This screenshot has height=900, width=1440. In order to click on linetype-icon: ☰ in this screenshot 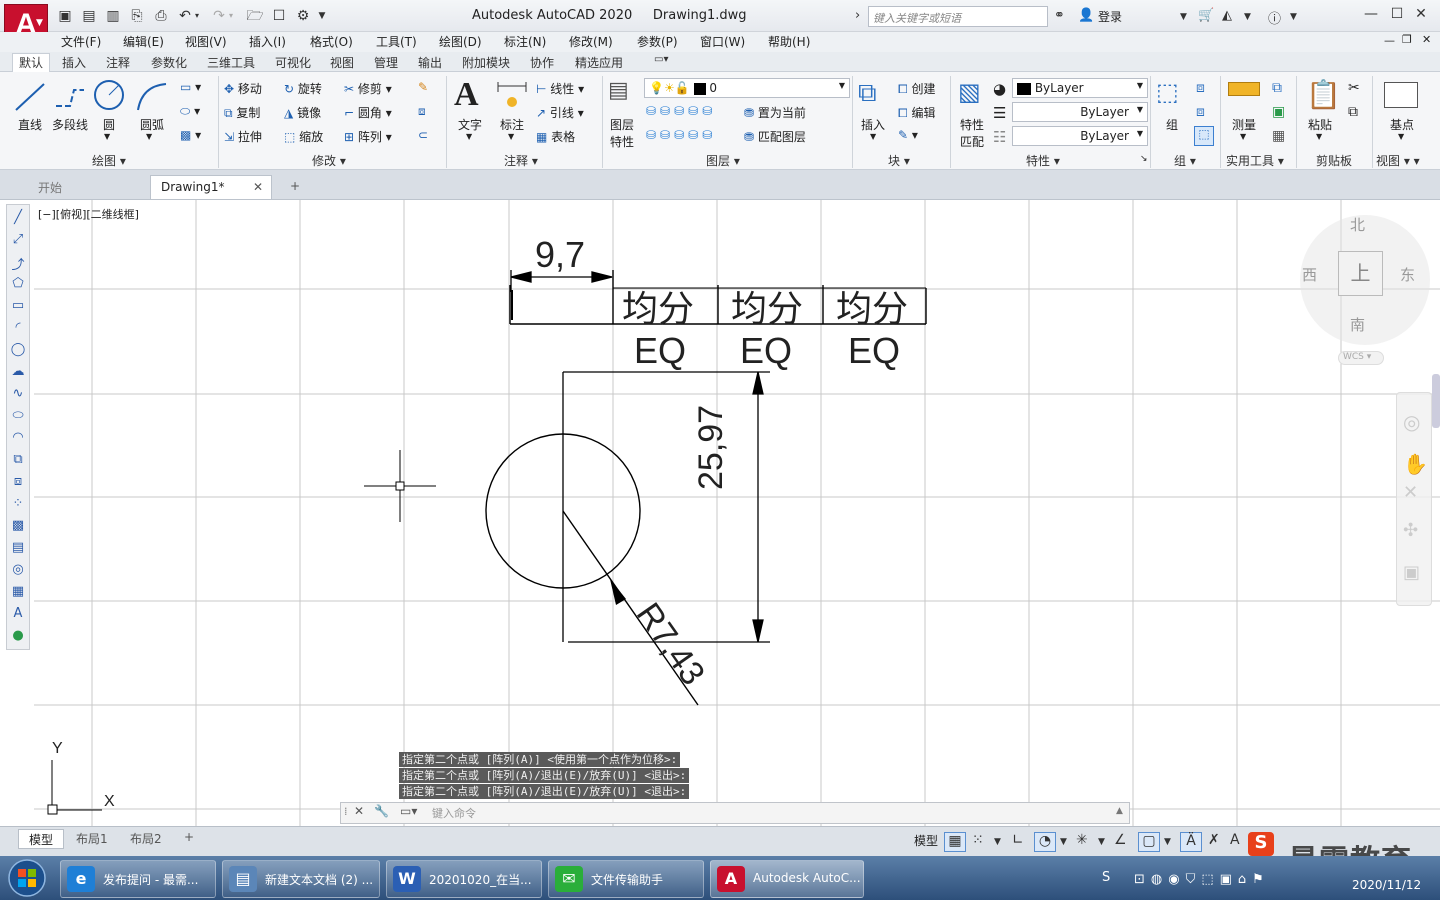, I will do `click(999, 113)`.